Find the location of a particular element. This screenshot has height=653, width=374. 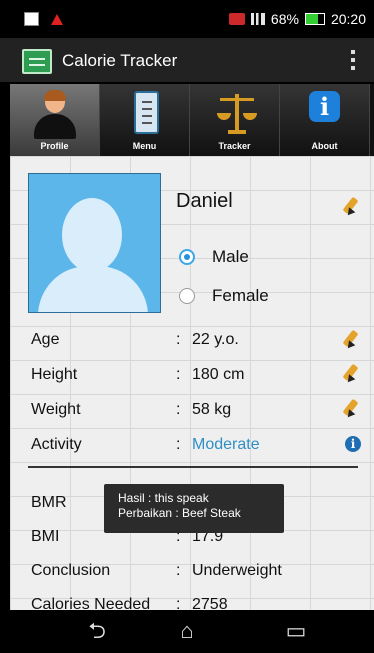

avatar-placeholder-icon is located at coordinates (92, 235).